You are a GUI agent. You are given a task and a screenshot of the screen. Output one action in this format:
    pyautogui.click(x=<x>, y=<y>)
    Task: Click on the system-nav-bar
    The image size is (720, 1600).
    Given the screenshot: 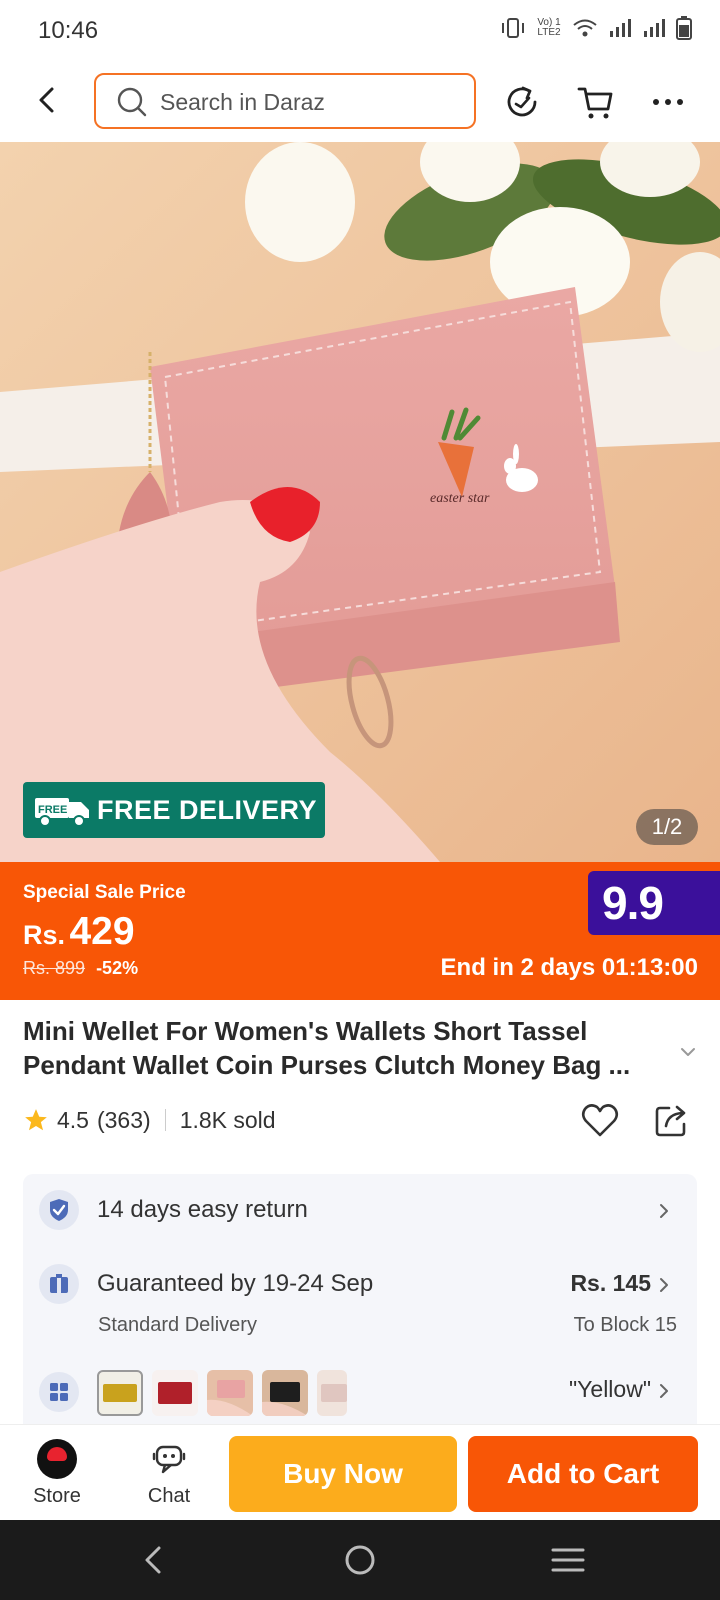 What is the action you would take?
    pyautogui.click(x=360, y=1560)
    